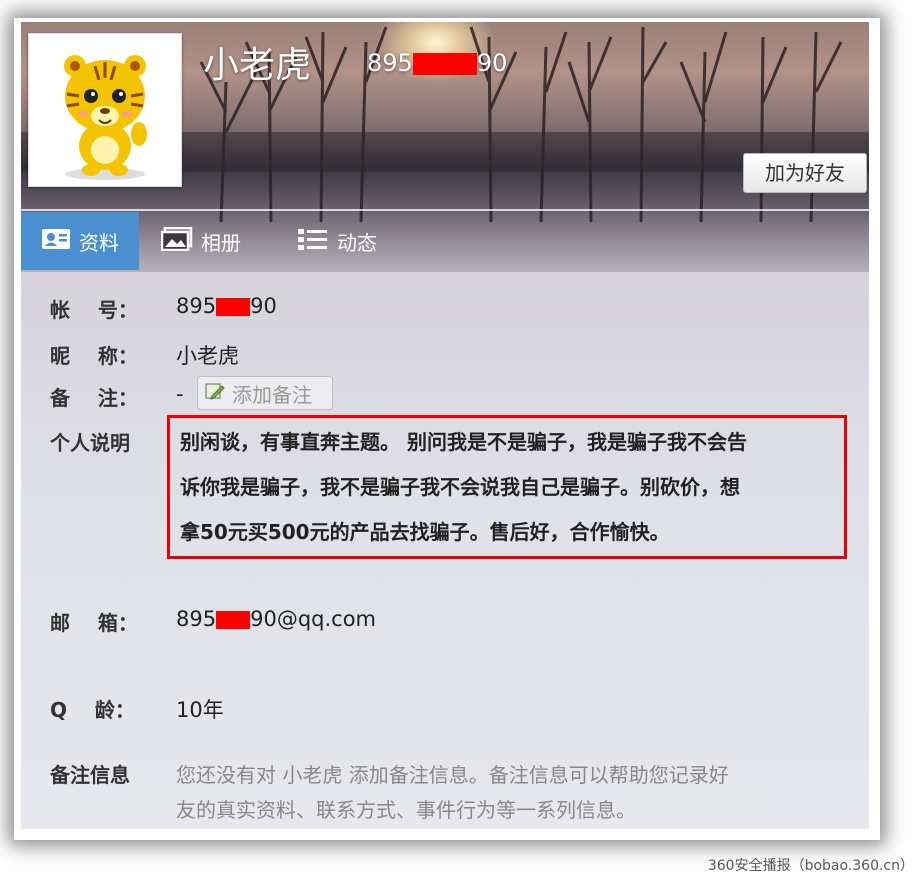  I want to click on qage-value: 10年, so click(200, 710).